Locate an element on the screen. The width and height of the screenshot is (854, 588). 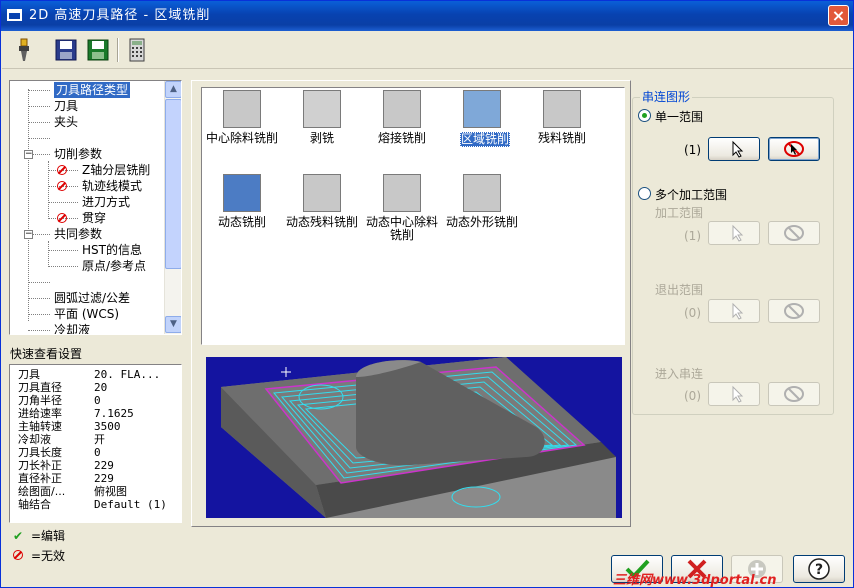
tree-item-label: 原点/参考点 is located at coordinates (114, 266).